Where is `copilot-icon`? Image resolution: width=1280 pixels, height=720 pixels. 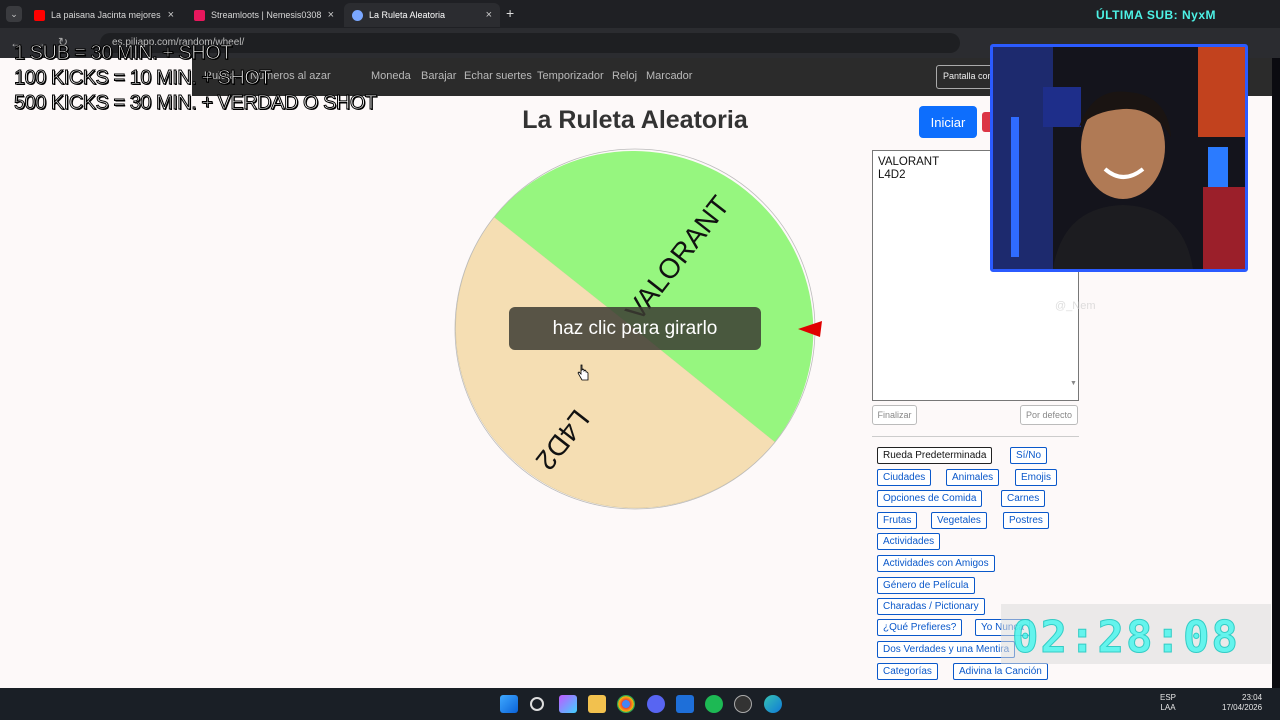 copilot-icon is located at coordinates (568, 704).